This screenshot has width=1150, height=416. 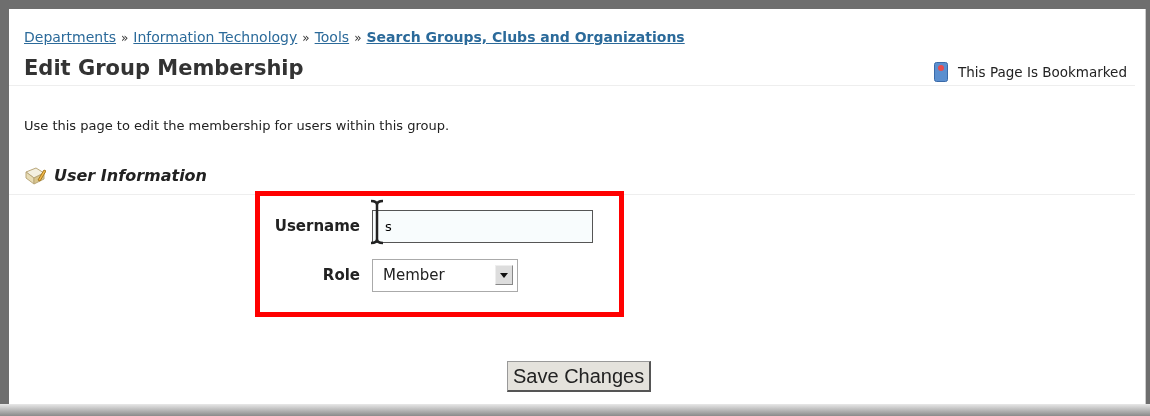 What do you see at coordinates (445, 275) in the screenshot?
I see `role-dropdown: Member` at bounding box center [445, 275].